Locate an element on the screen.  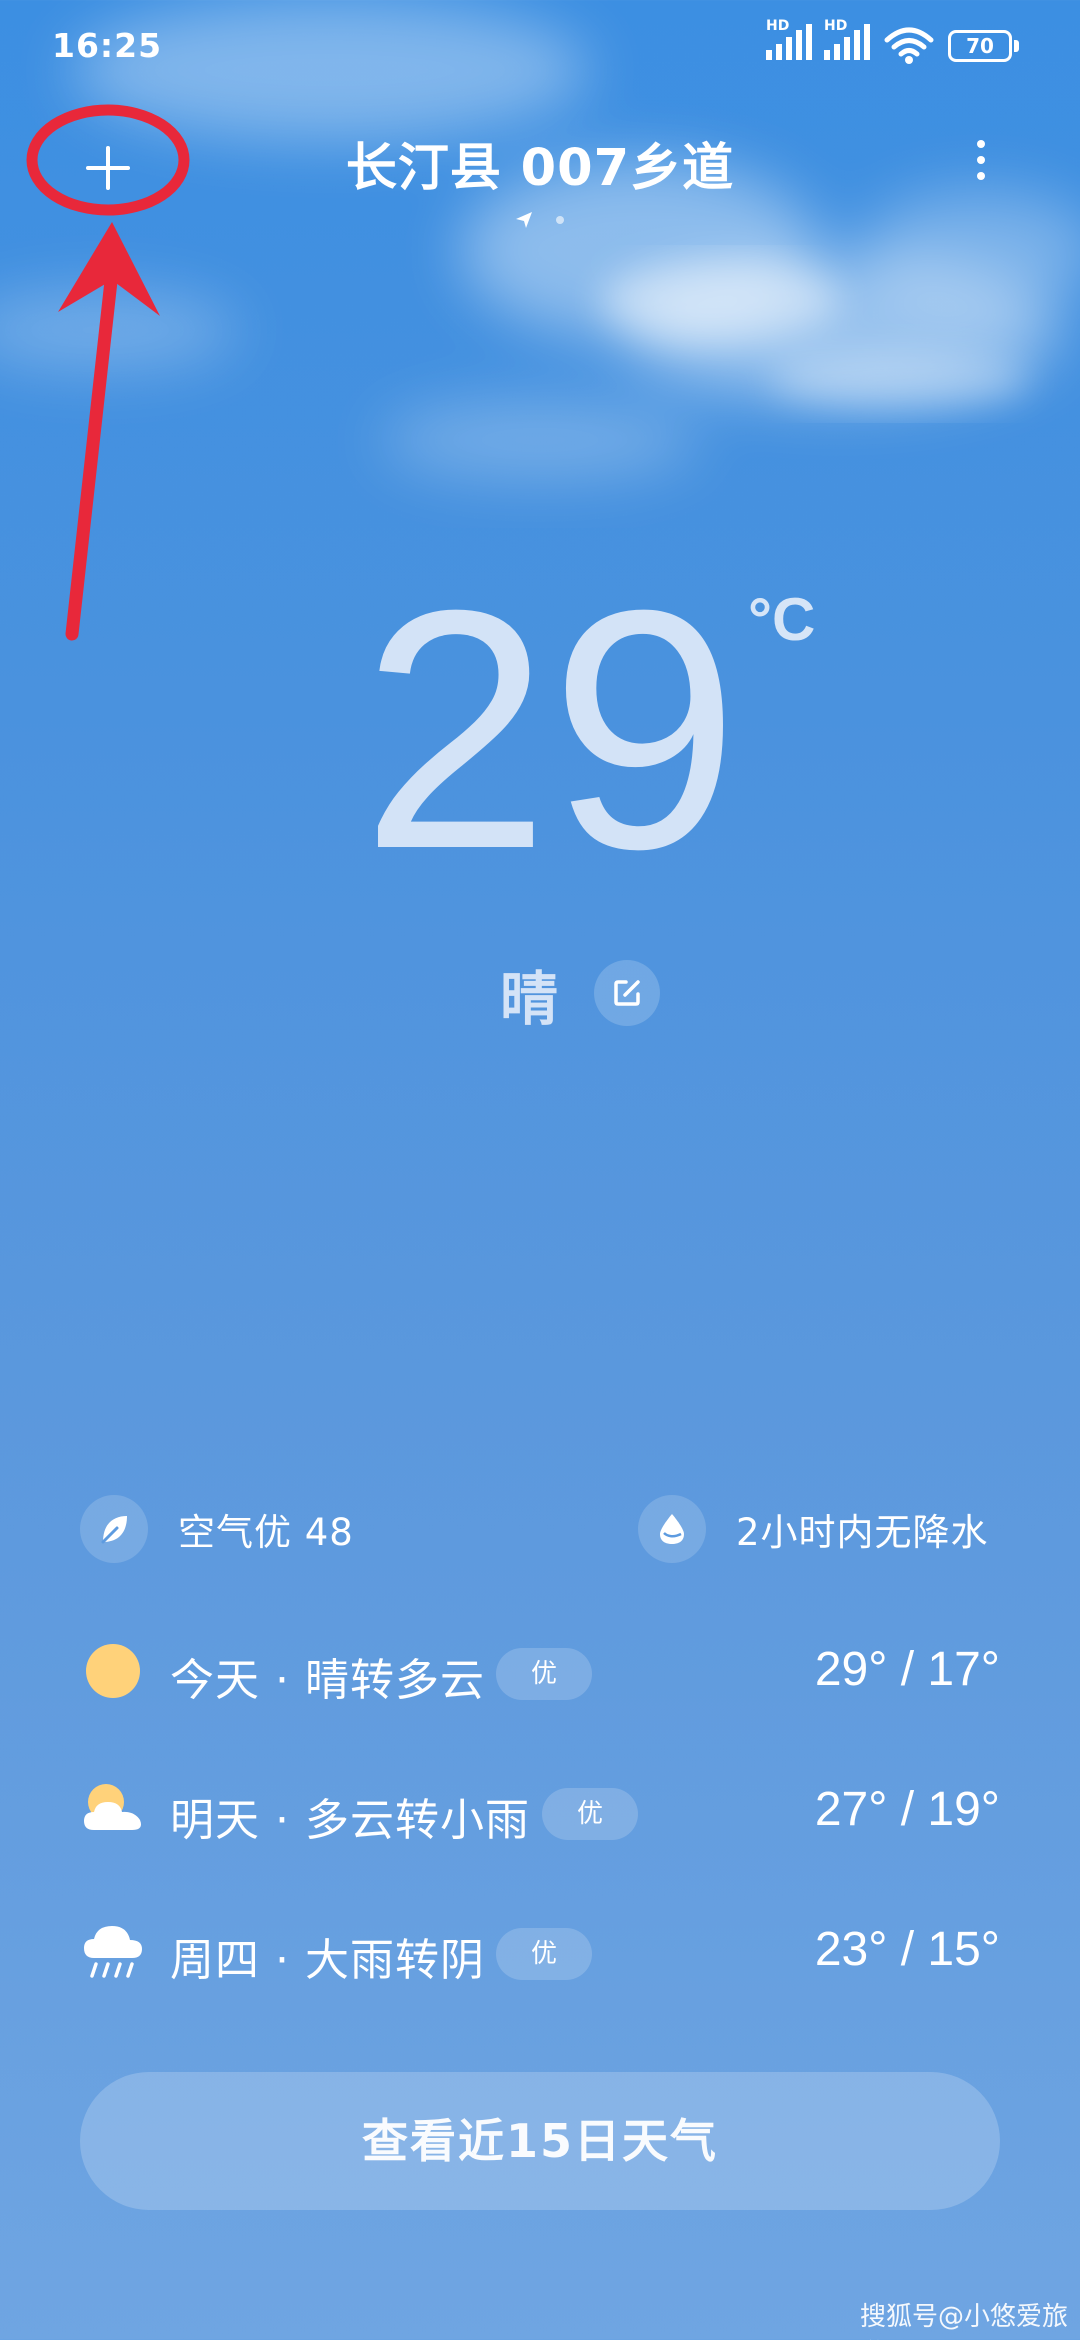
watermark: 搜狐号@小悠爱旅游 is located at coordinates (964, 2321).